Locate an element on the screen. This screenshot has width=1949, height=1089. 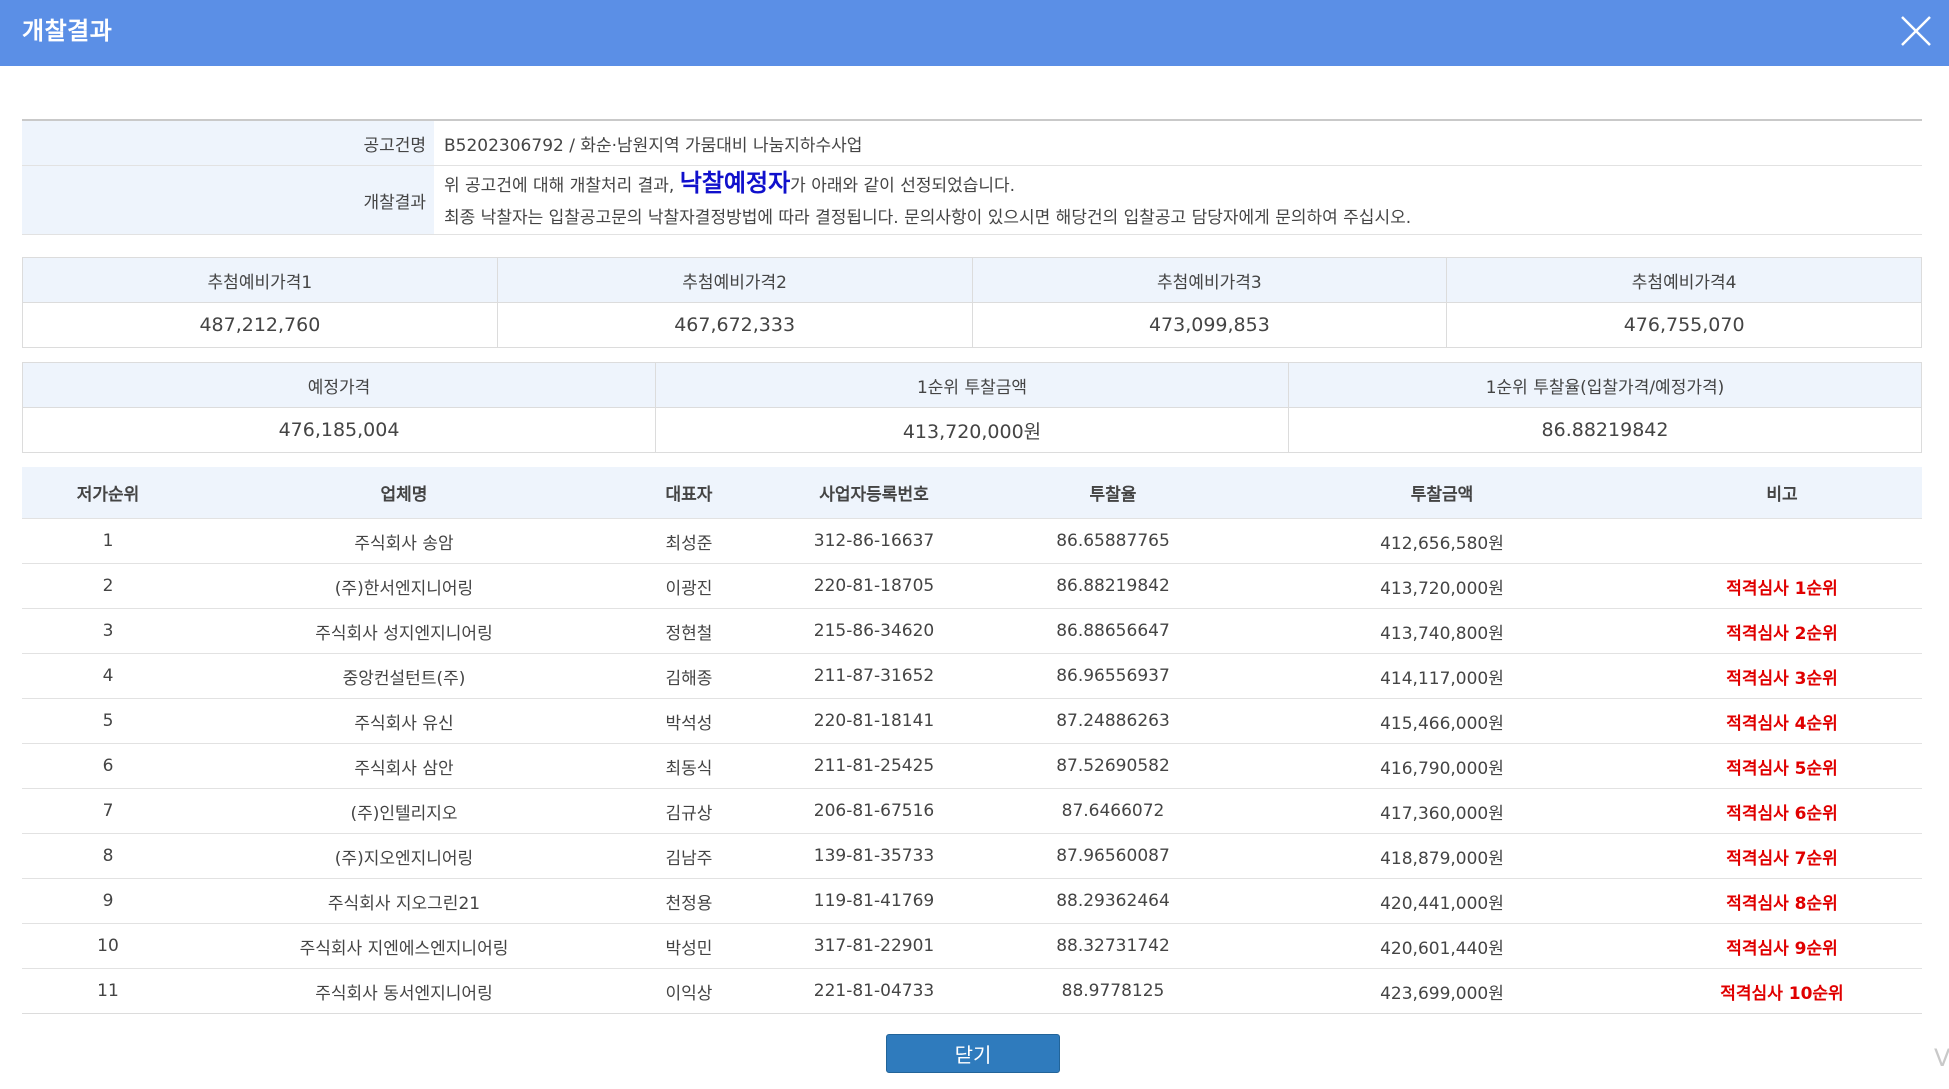
cell-bid-amount: 420,441,000원 is located at coordinates (1442, 901).